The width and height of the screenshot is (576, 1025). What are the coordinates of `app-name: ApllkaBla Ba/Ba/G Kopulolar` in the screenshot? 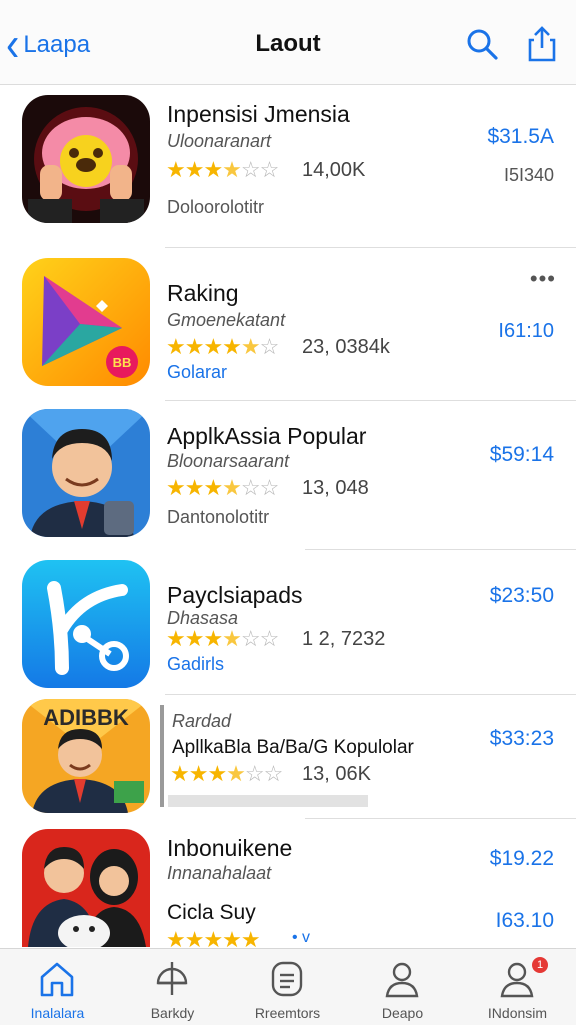 It's located at (293, 747).